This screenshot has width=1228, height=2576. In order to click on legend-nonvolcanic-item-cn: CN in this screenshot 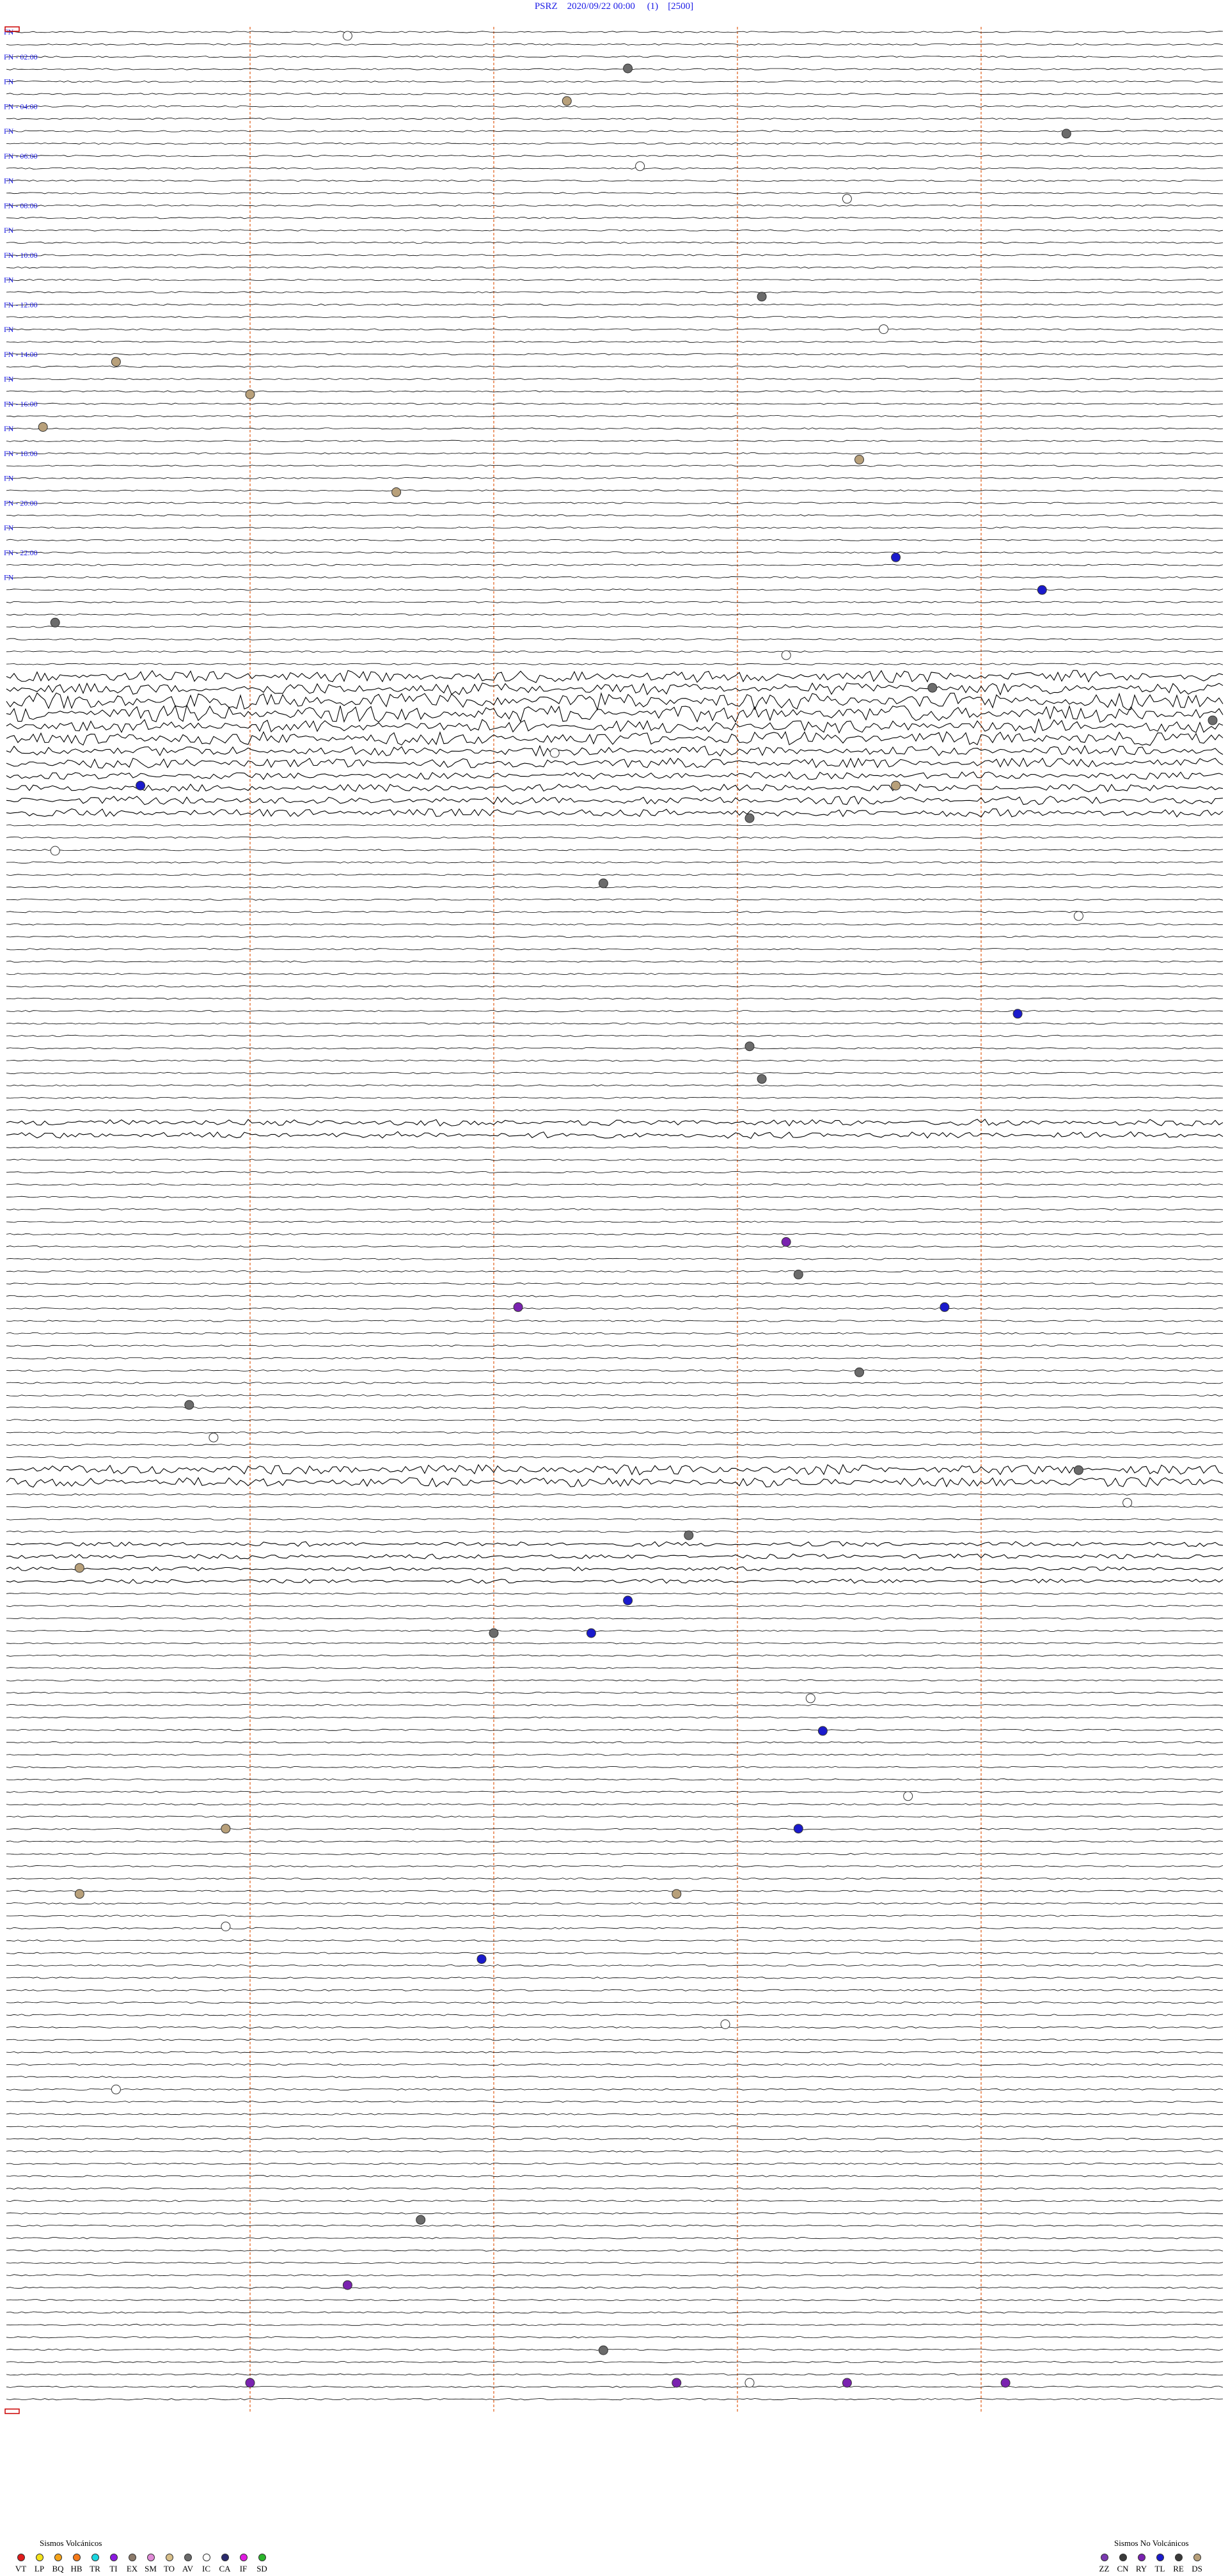, I will do `click(1123, 2564)`.